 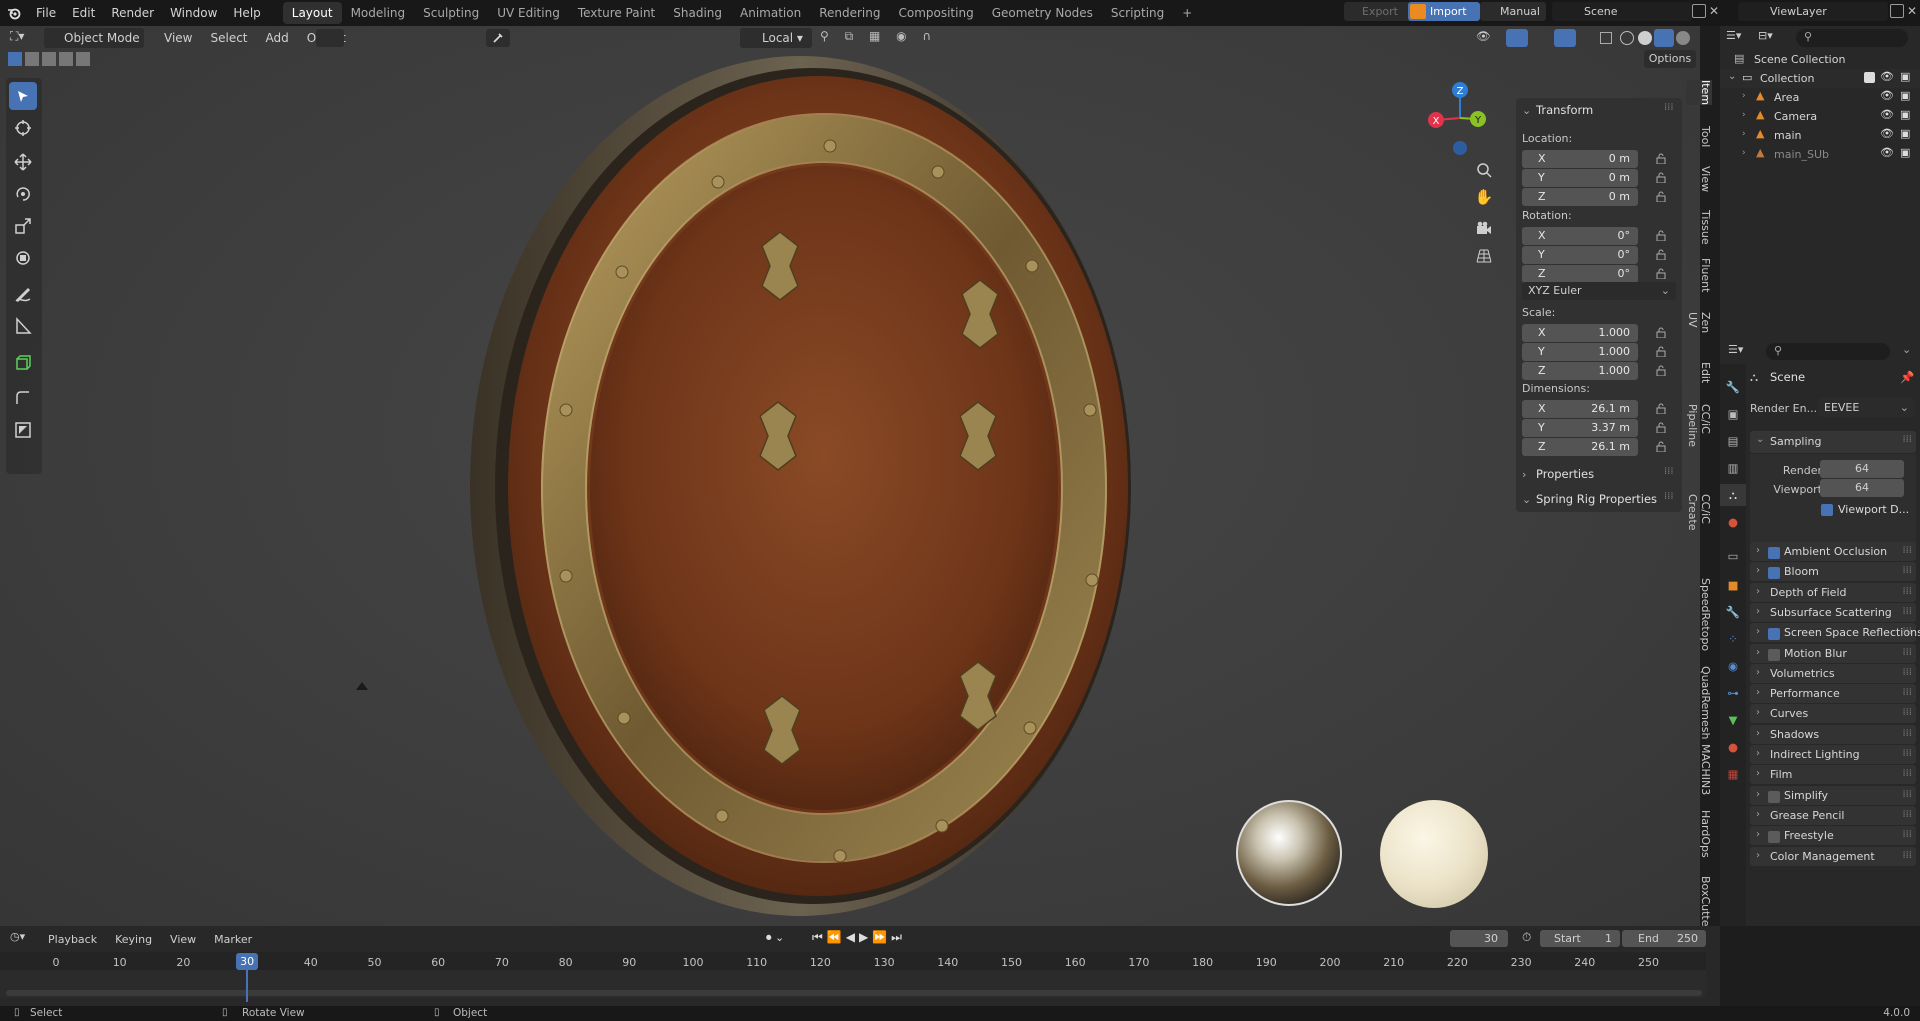 I want to click on dimensions-y-field: Y 3.37 m, so click(x=1580, y=428).